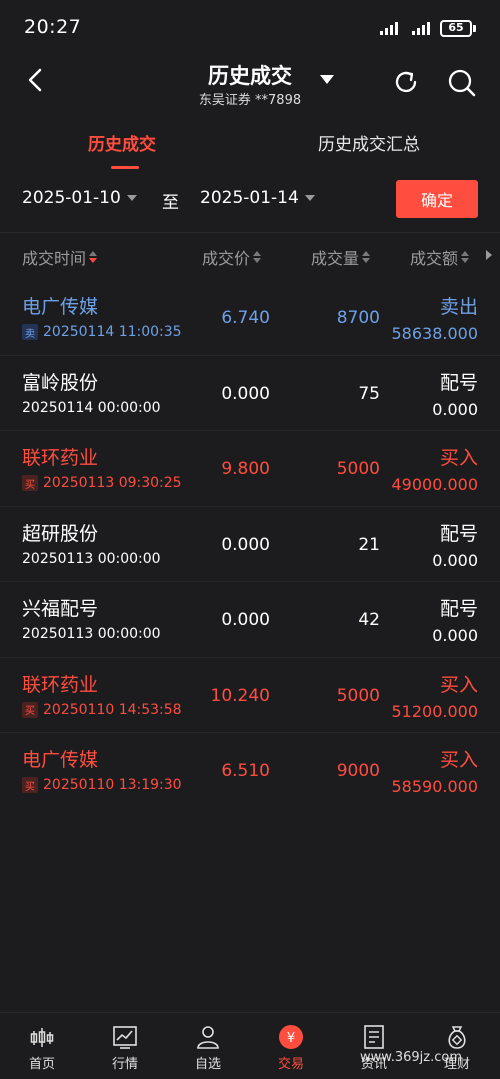  Describe the element at coordinates (250, 144) in the screenshot. I see `tab-bar: 历史成交 历史成交汇总` at that location.